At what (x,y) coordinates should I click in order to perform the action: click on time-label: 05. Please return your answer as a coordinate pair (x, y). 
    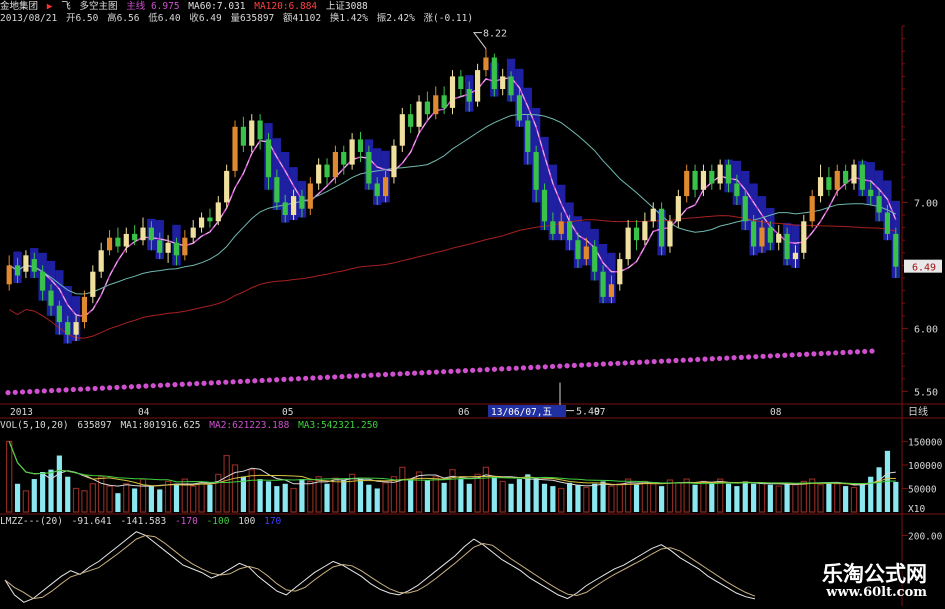
    Looking at the image, I should click on (287, 412).